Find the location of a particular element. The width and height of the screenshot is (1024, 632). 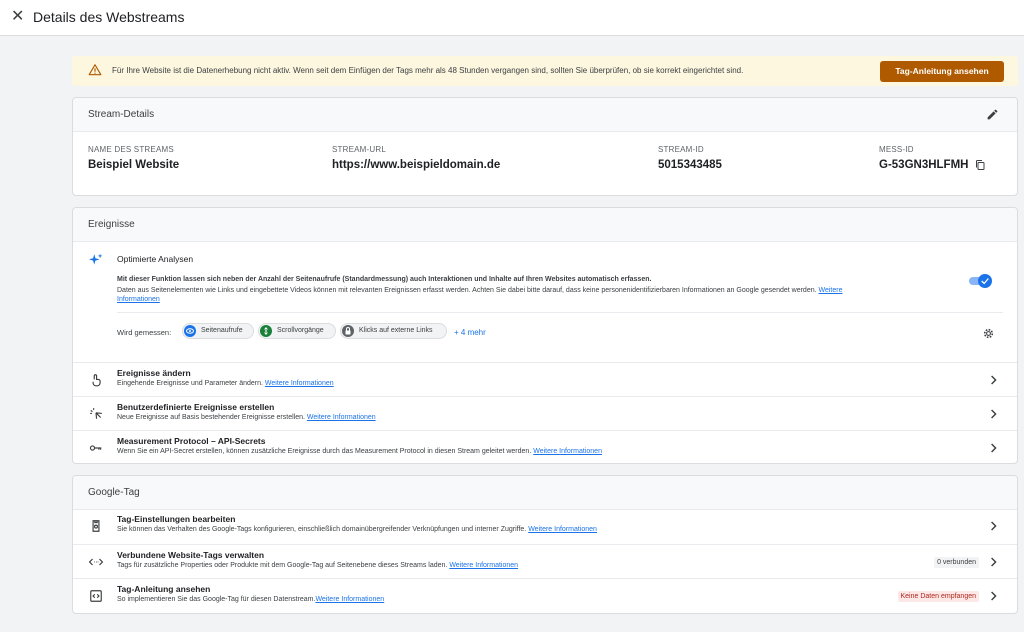

row-title: Benutzerdefinierte Ereignisse erstellen is located at coordinates (196, 407).